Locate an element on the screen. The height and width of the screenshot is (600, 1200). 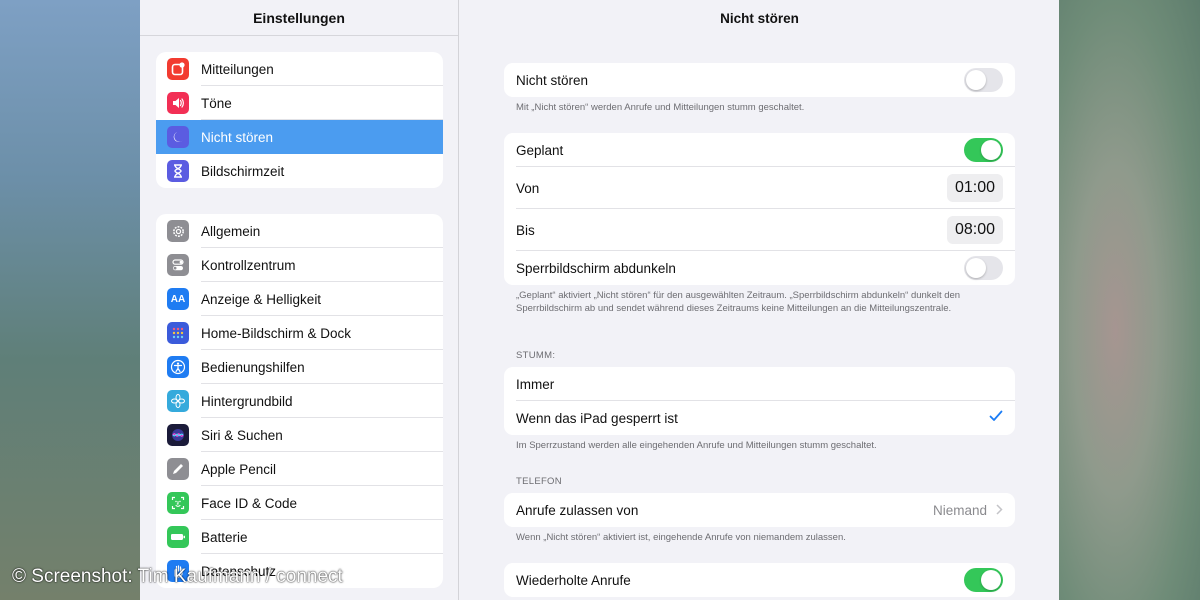
copyright-watermark: © Screenshot: Tim Kaufmann / connect is located at coordinates (177, 576).